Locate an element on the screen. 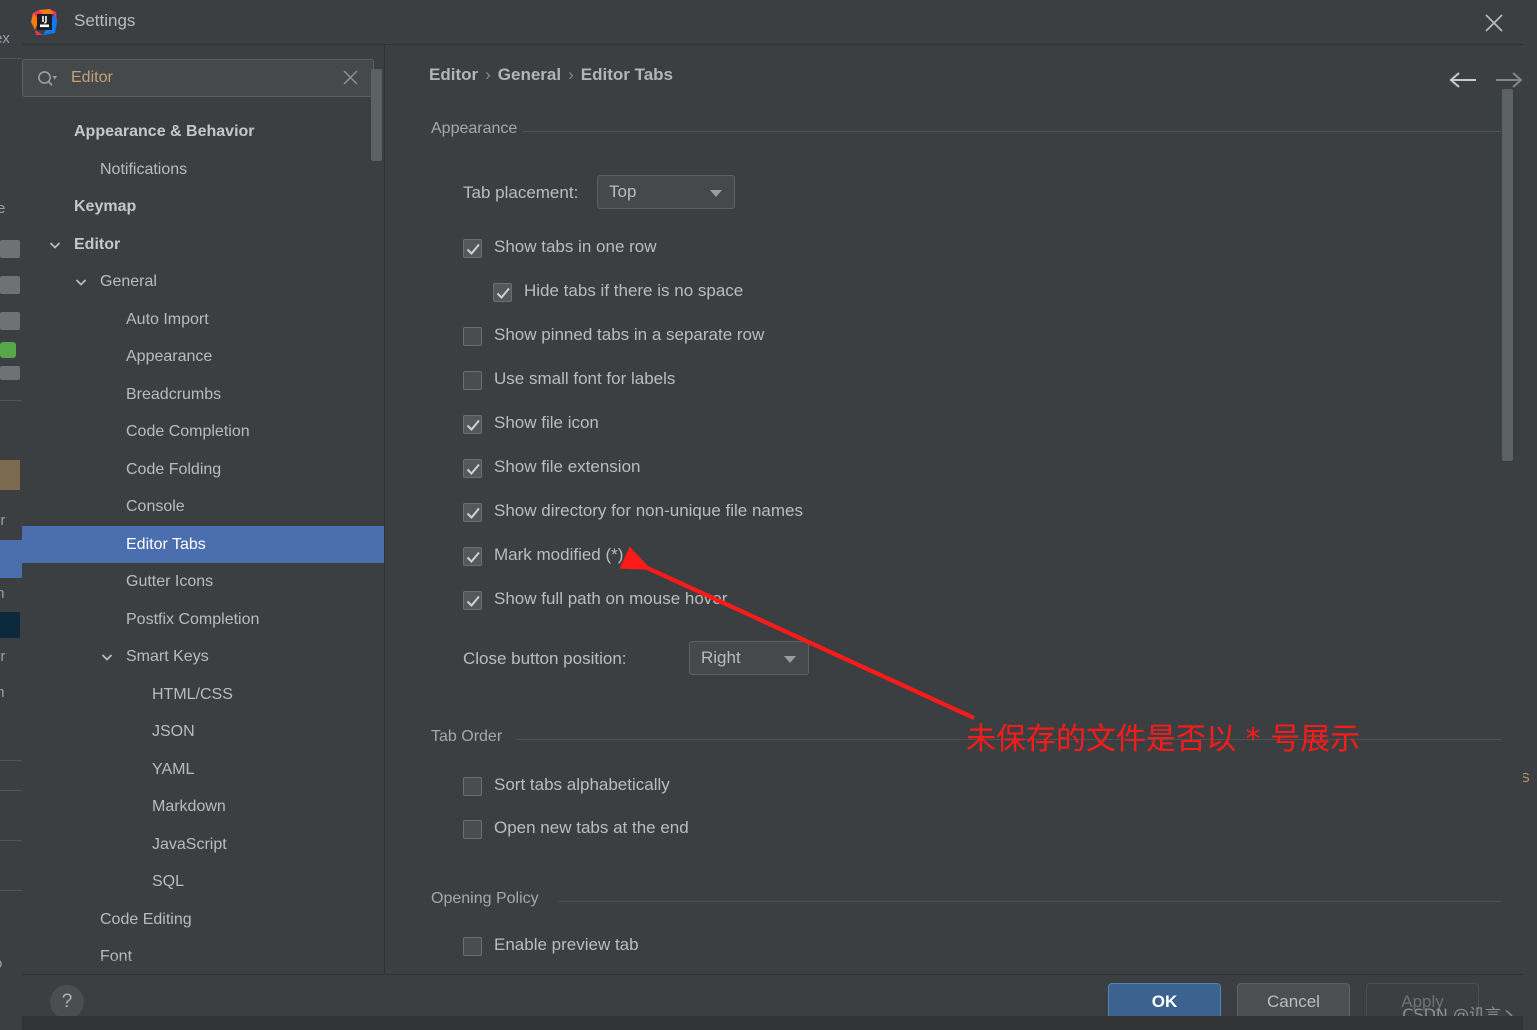 Image resolution: width=1537 pixels, height=1030 pixels. sidebar-item-label: YAML is located at coordinates (173, 769).